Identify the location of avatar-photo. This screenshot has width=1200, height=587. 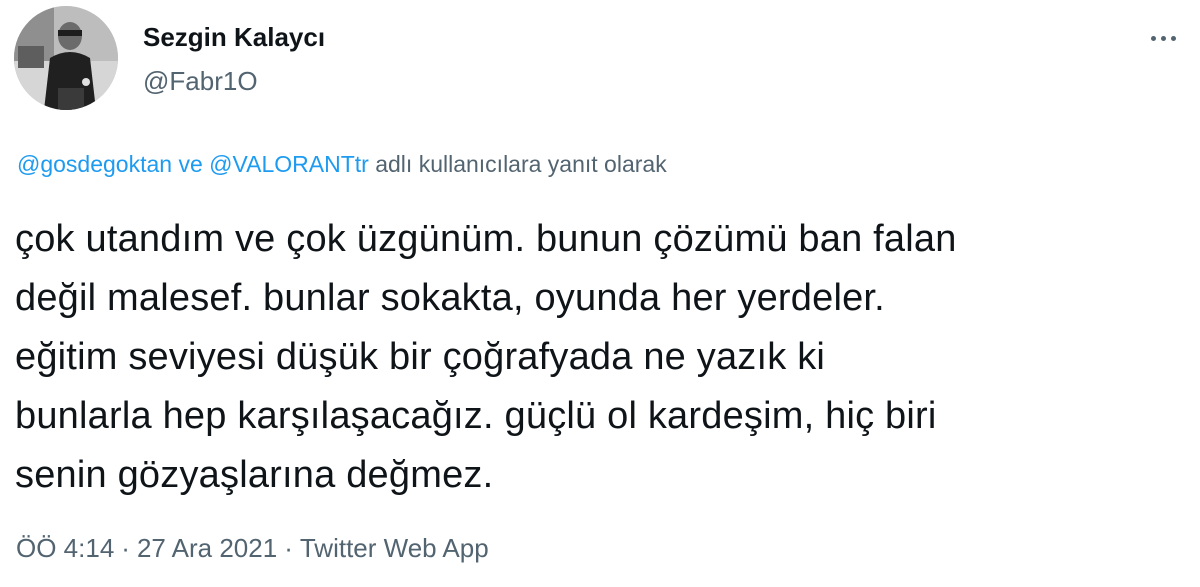
(66, 58).